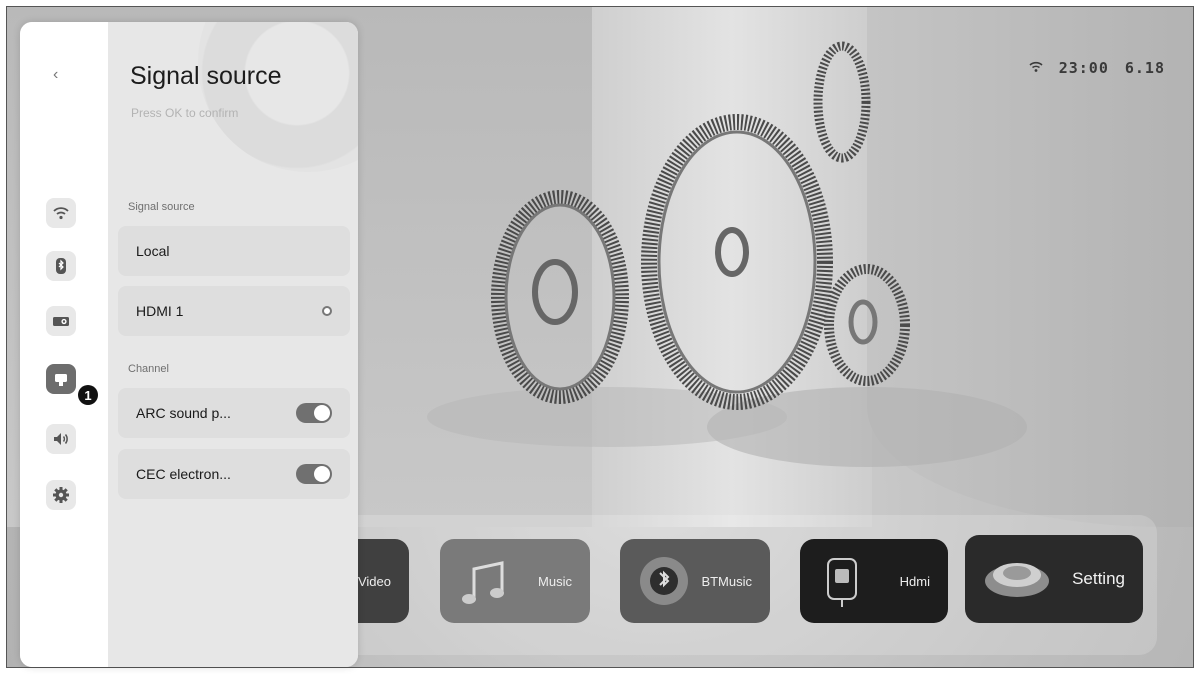  What do you see at coordinates (153, 251) in the screenshot?
I see `option-label: Local` at bounding box center [153, 251].